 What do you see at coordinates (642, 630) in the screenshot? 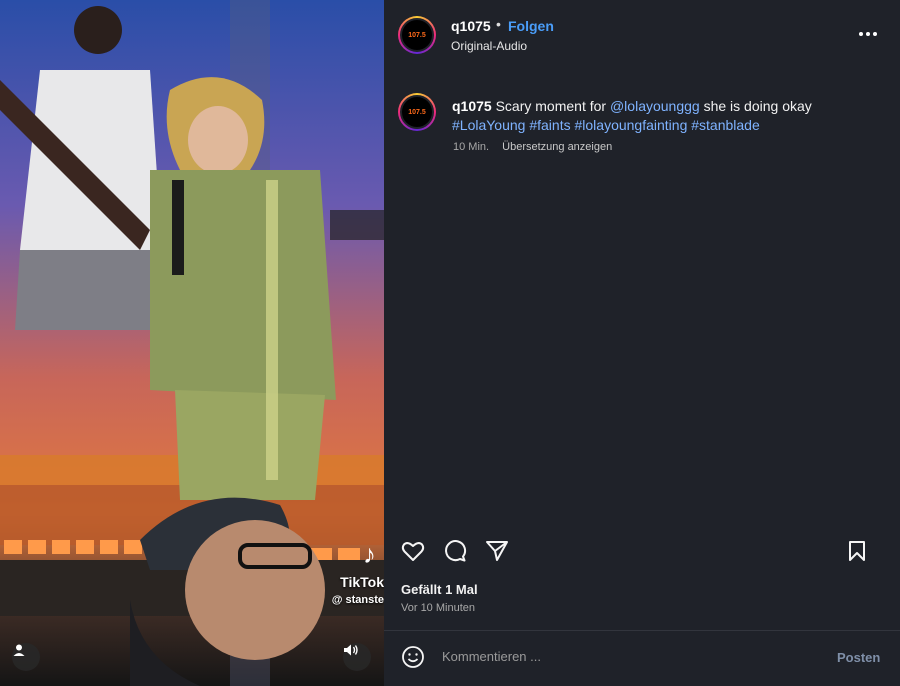
I see `divider` at bounding box center [642, 630].